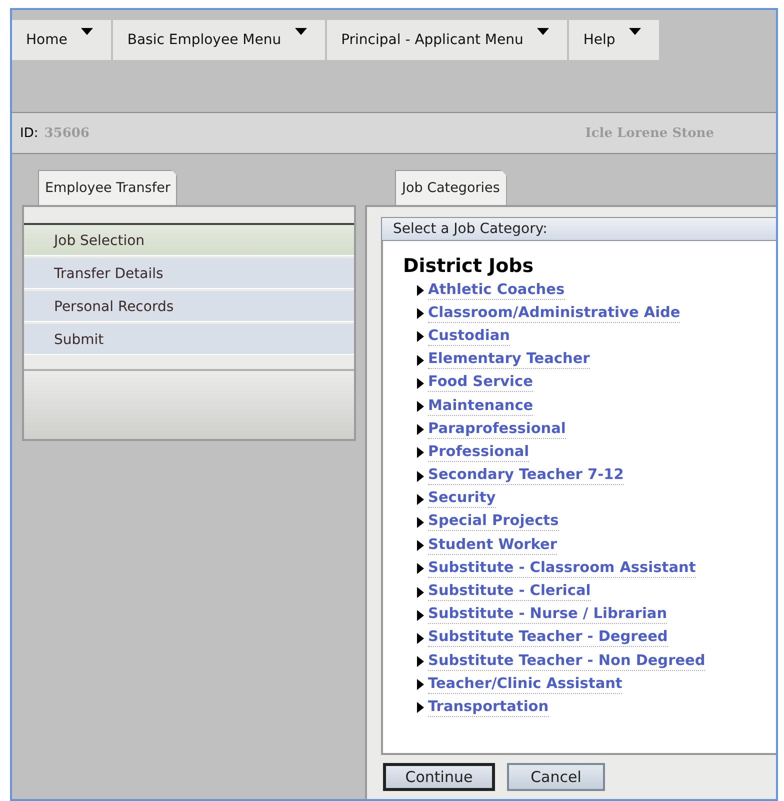  I want to click on step-item: Submit, so click(189, 339).